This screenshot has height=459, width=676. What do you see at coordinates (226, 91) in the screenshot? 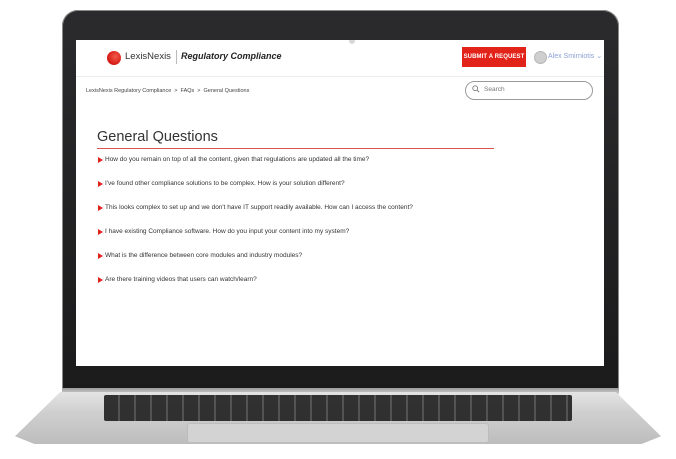
I see `breadcrumb-current: General Questions` at bounding box center [226, 91].